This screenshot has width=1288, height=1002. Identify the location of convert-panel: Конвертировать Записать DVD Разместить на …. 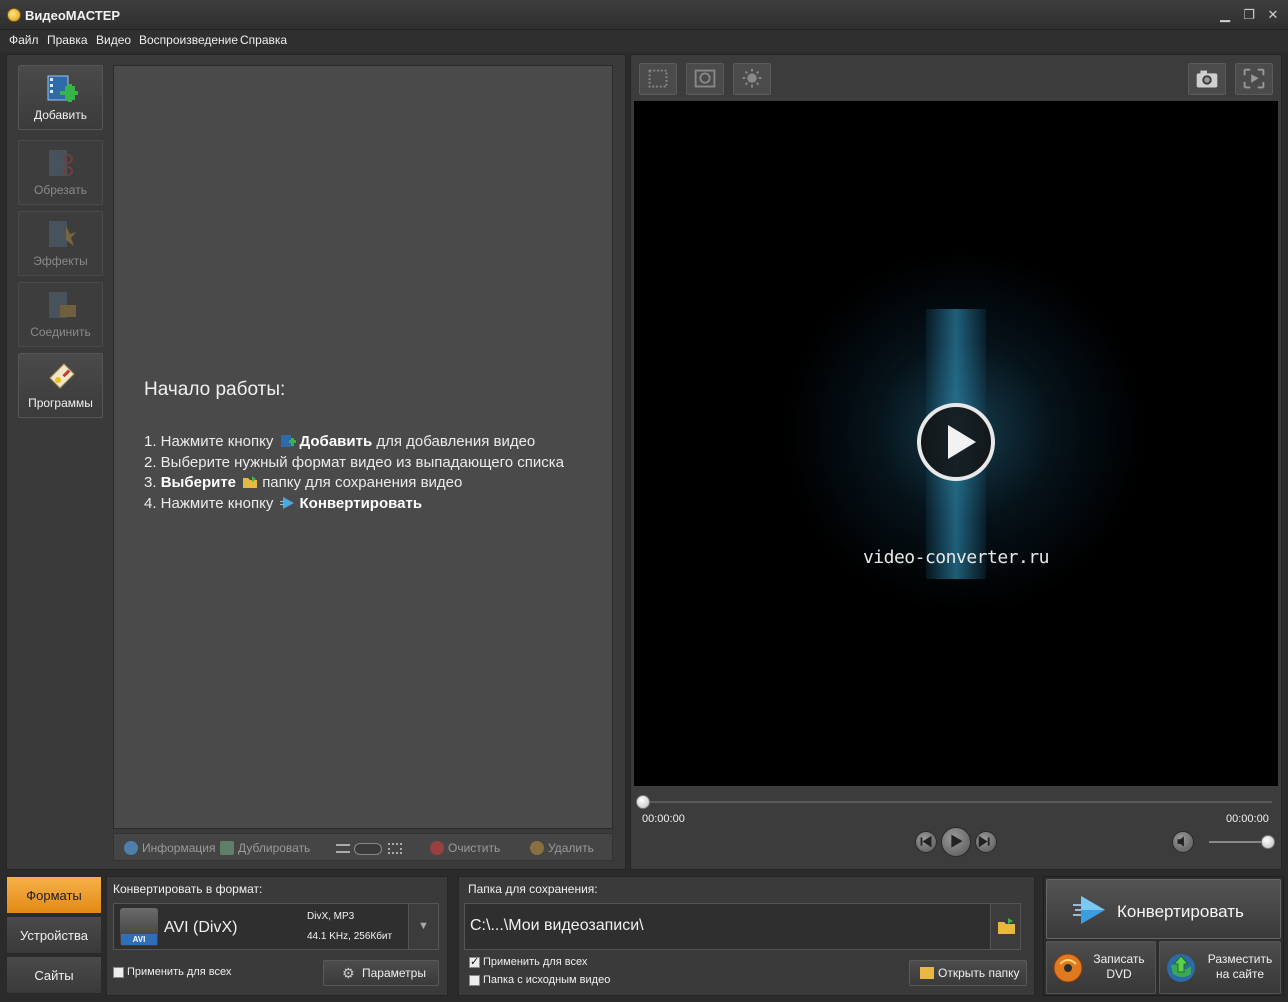
(1163, 936).